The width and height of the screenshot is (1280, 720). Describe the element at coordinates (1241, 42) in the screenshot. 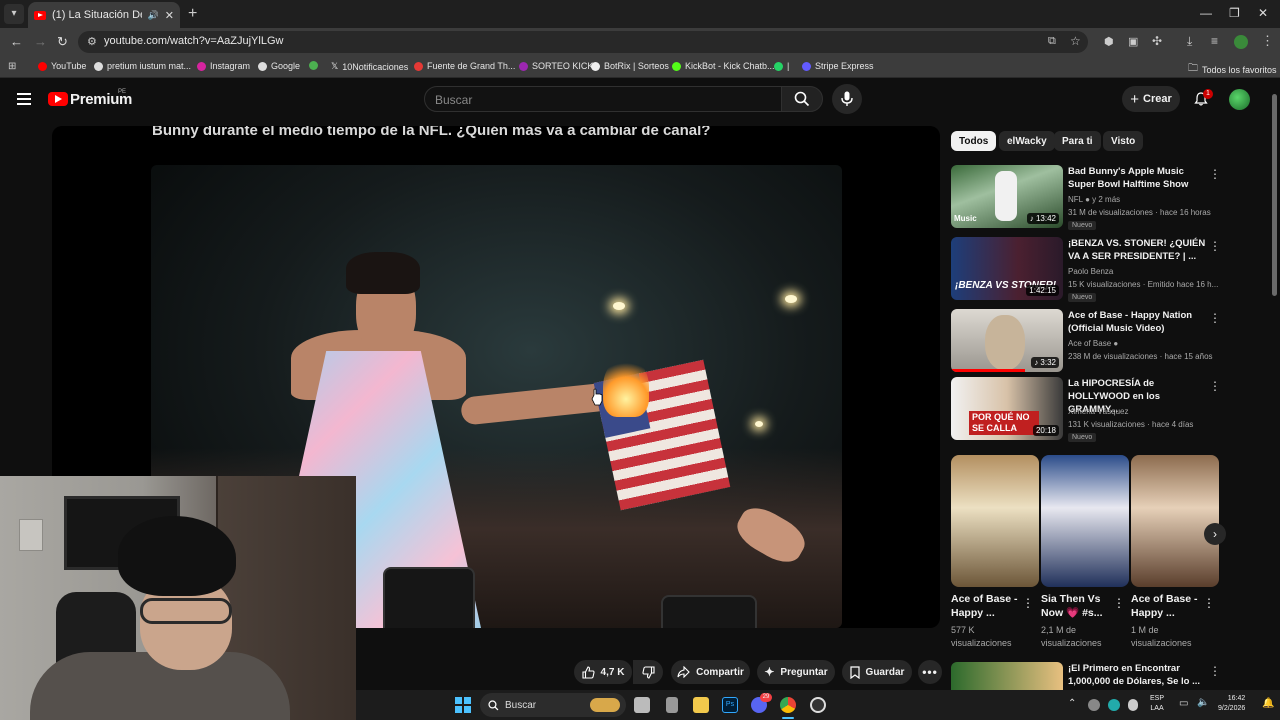

I see `profile-icon` at that location.